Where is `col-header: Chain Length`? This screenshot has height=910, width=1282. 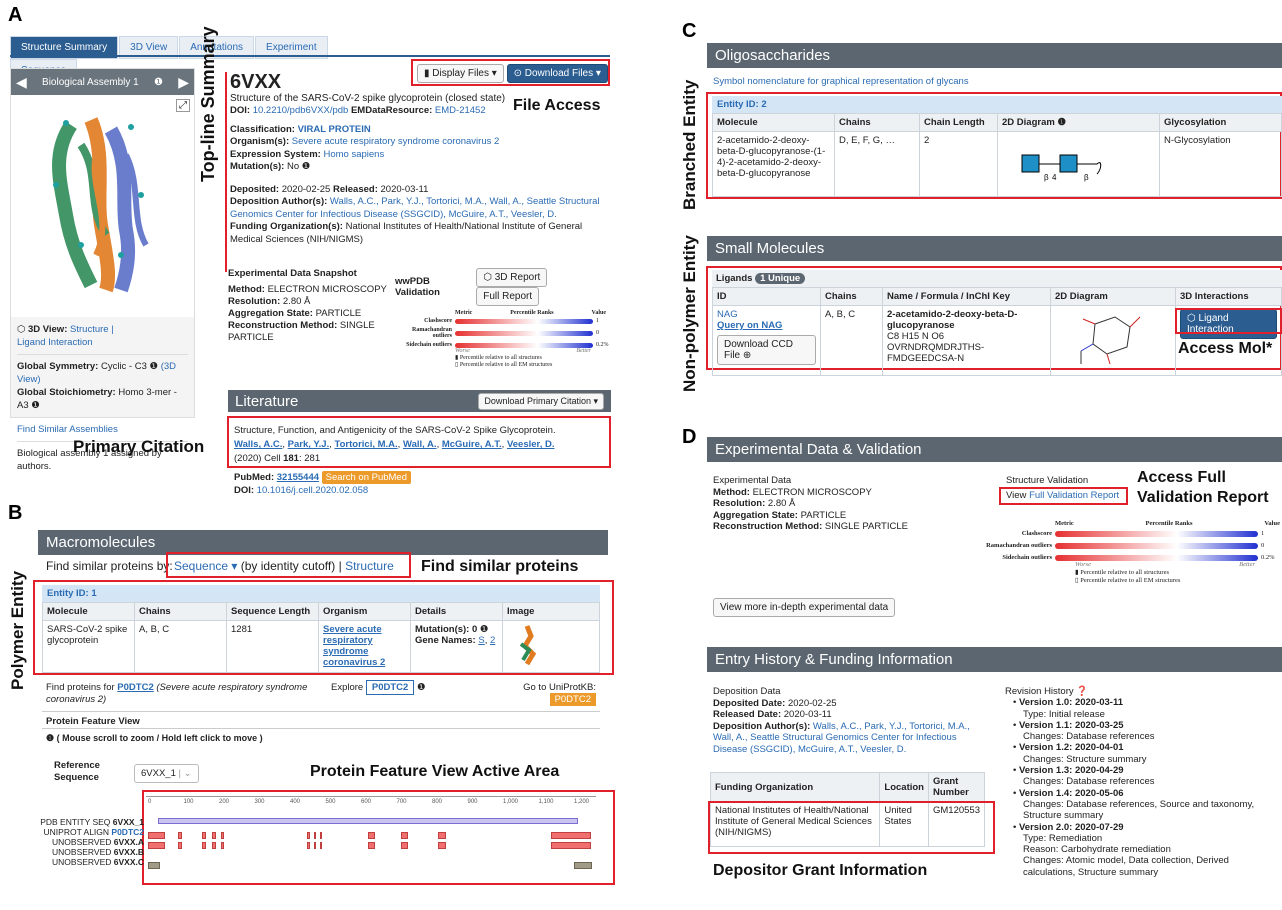 col-header: Chain Length is located at coordinates (958, 122).